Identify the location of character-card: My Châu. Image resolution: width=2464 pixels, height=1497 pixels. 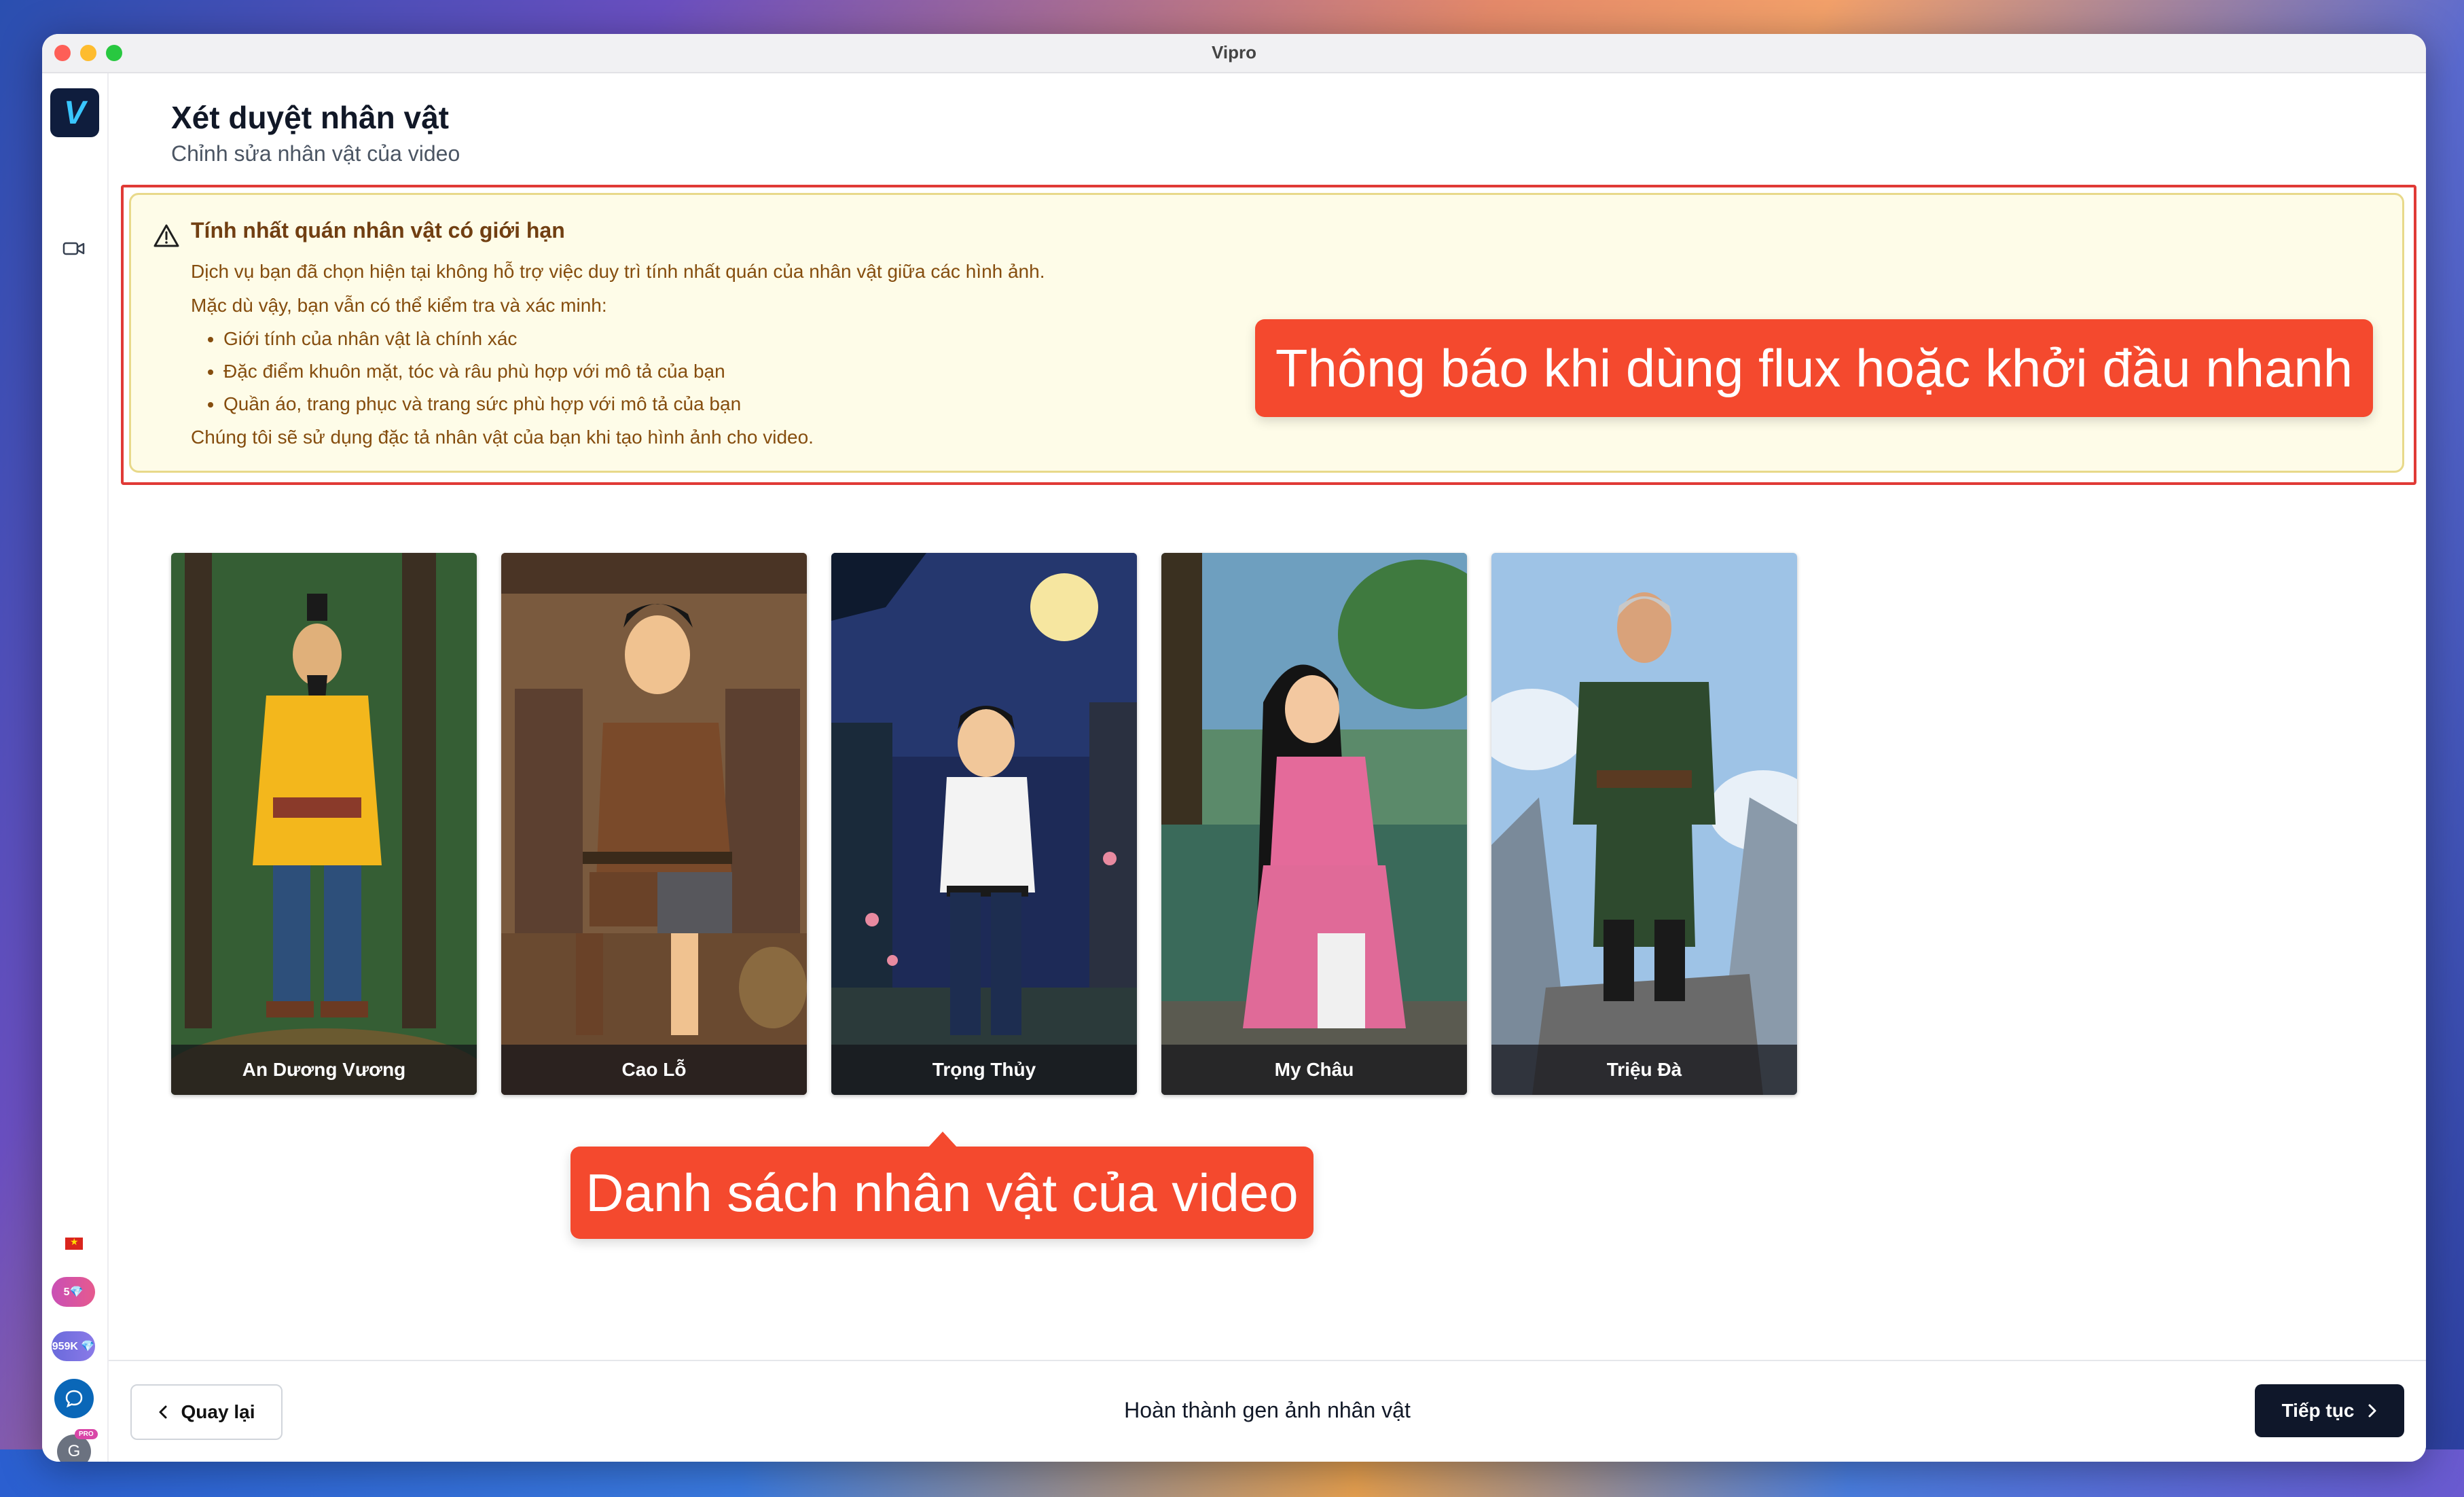
(1314, 824).